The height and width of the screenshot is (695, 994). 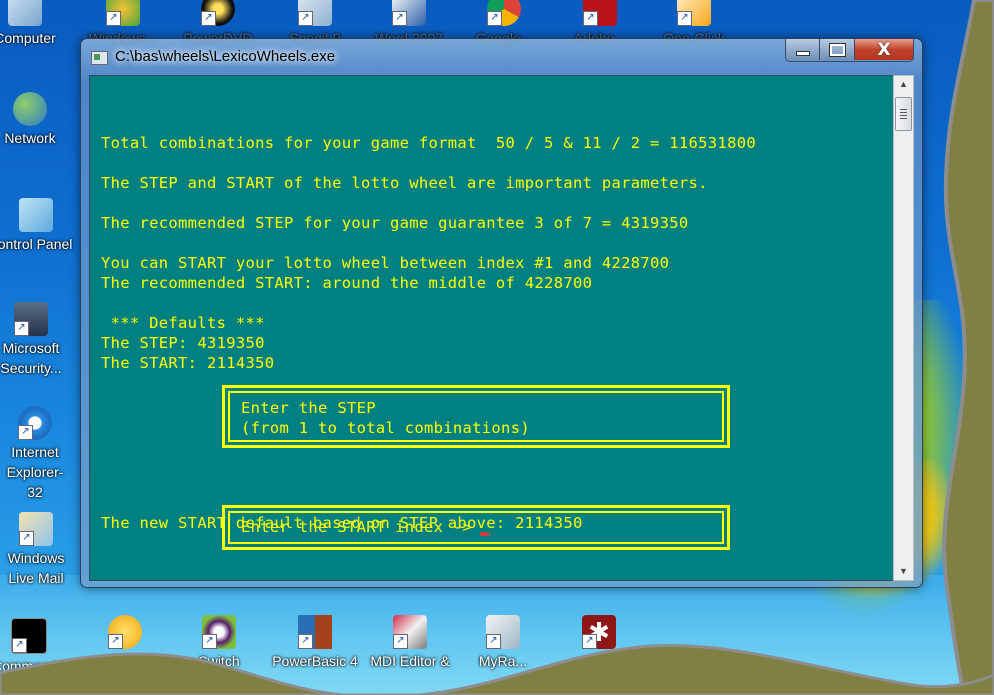 What do you see at coordinates (600, 13) in the screenshot?
I see `adobe-reader-icon: ↗` at bounding box center [600, 13].